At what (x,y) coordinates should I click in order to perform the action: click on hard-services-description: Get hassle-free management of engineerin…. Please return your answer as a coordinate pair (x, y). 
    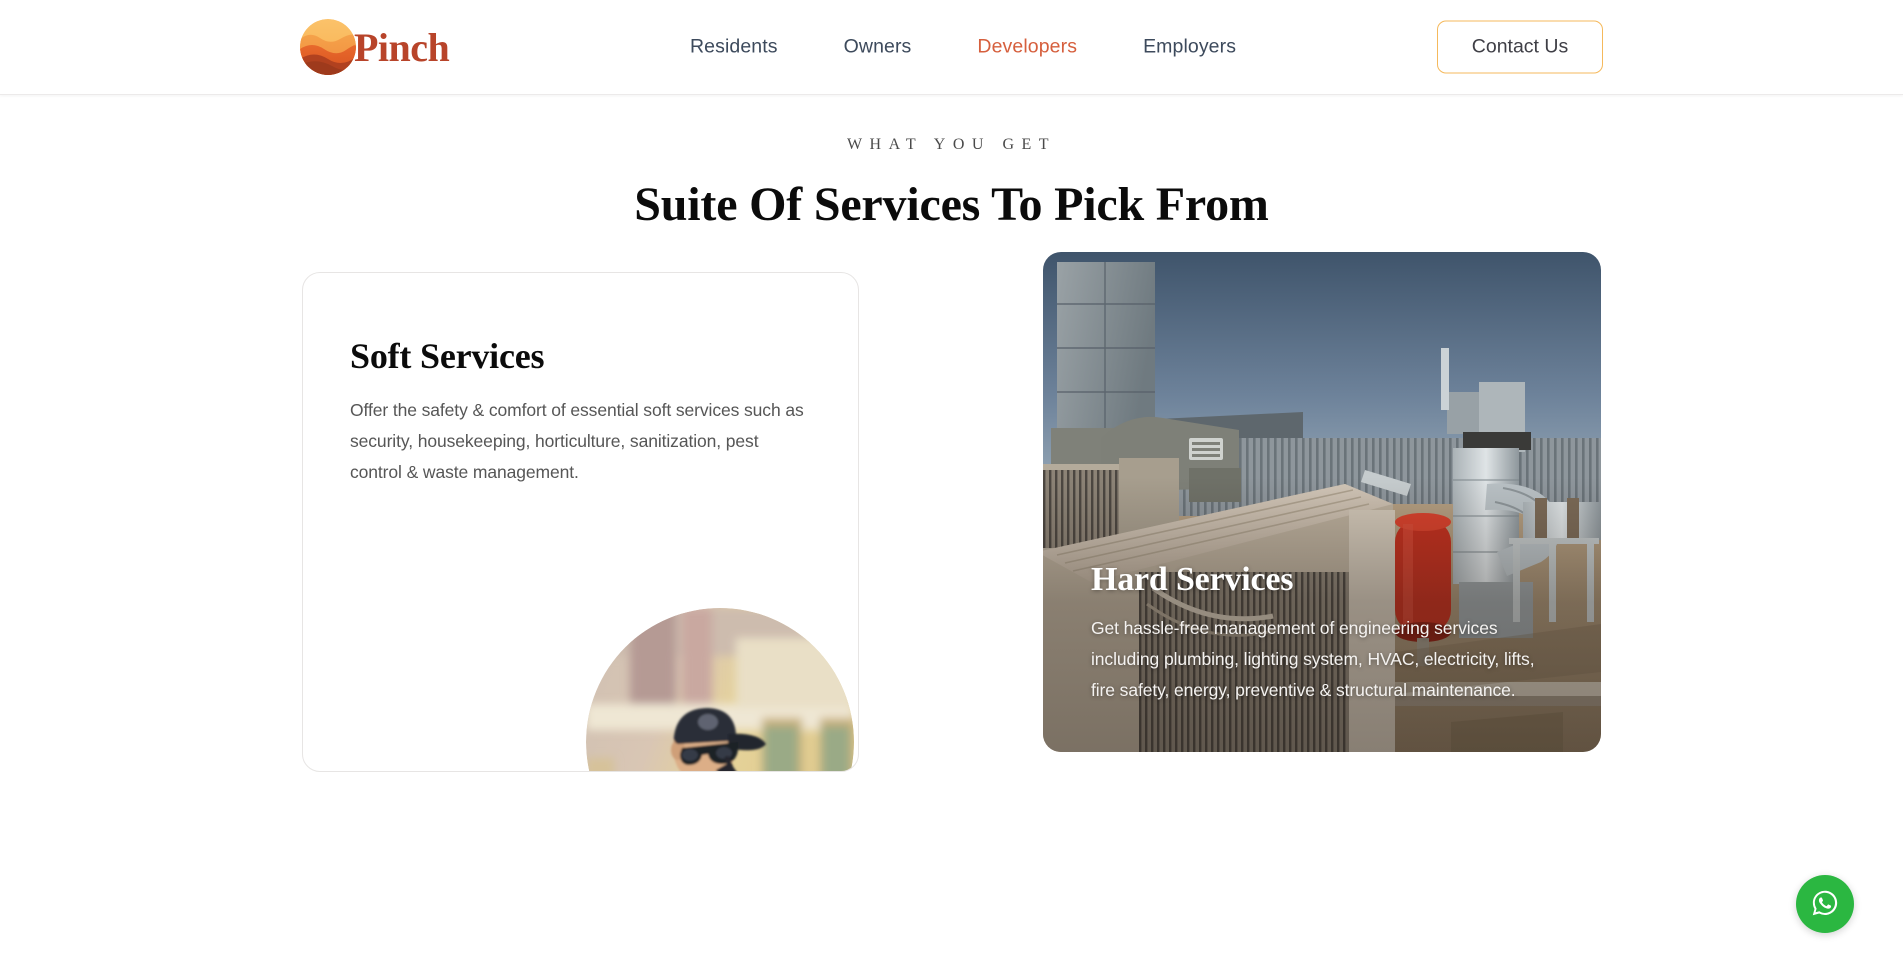
    Looking at the image, I should click on (1313, 659).